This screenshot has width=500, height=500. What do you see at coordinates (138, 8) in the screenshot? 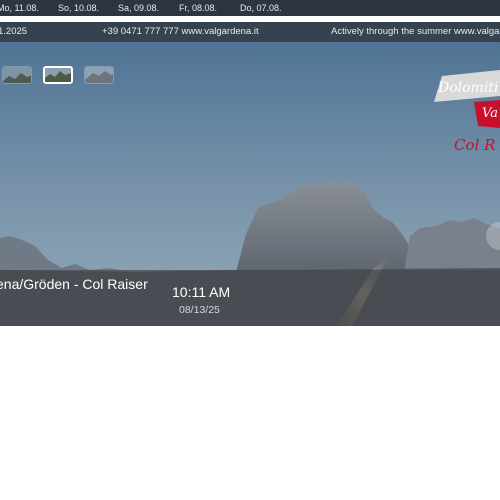
I see `day-tab-sat: Sa, 09.08.` at bounding box center [138, 8].